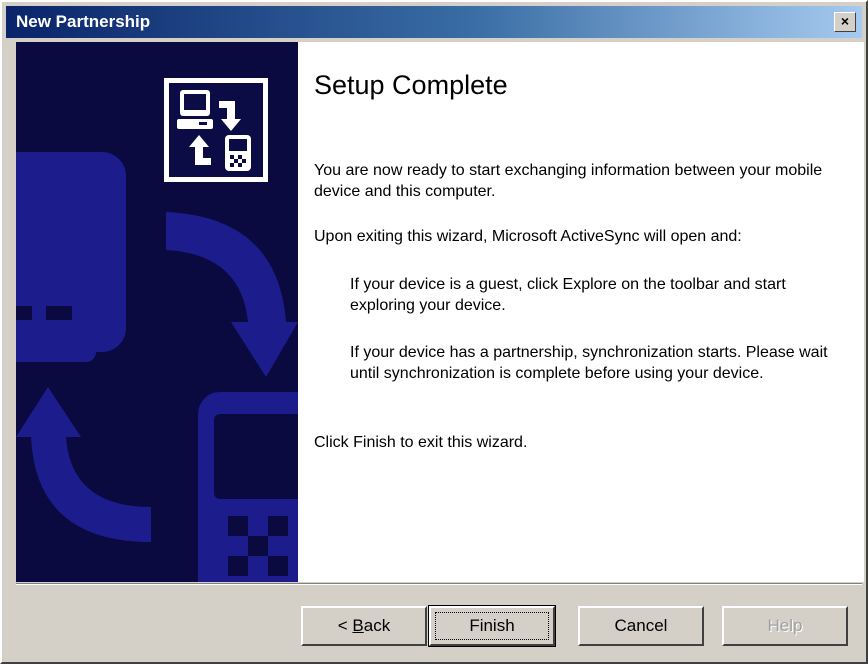 This screenshot has height=664, width=868. Describe the element at coordinates (345, 625) in the screenshot. I see `back-button-prefix: <` at that location.